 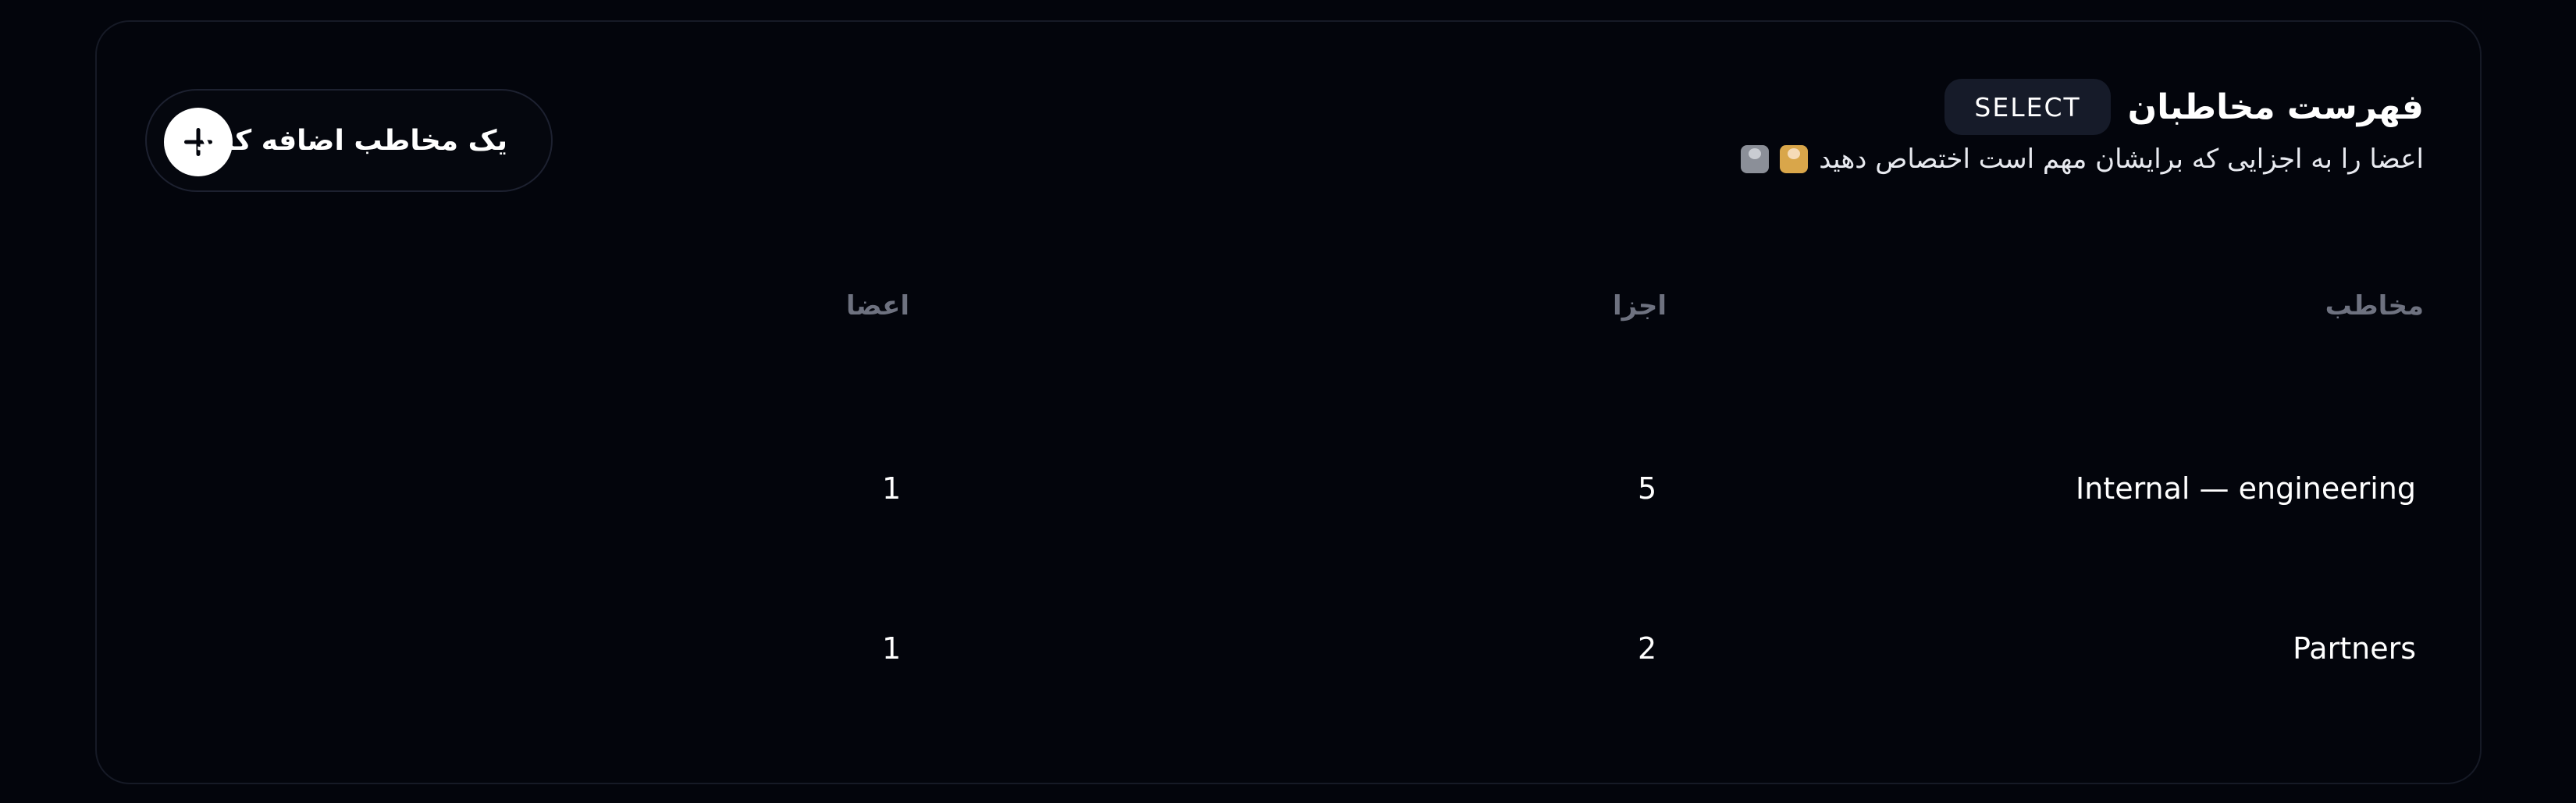 What do you see at coordinates (1795, 159) in the screenshot?
I see `person-office-worker-icon` at bounding box center [1795, 159].